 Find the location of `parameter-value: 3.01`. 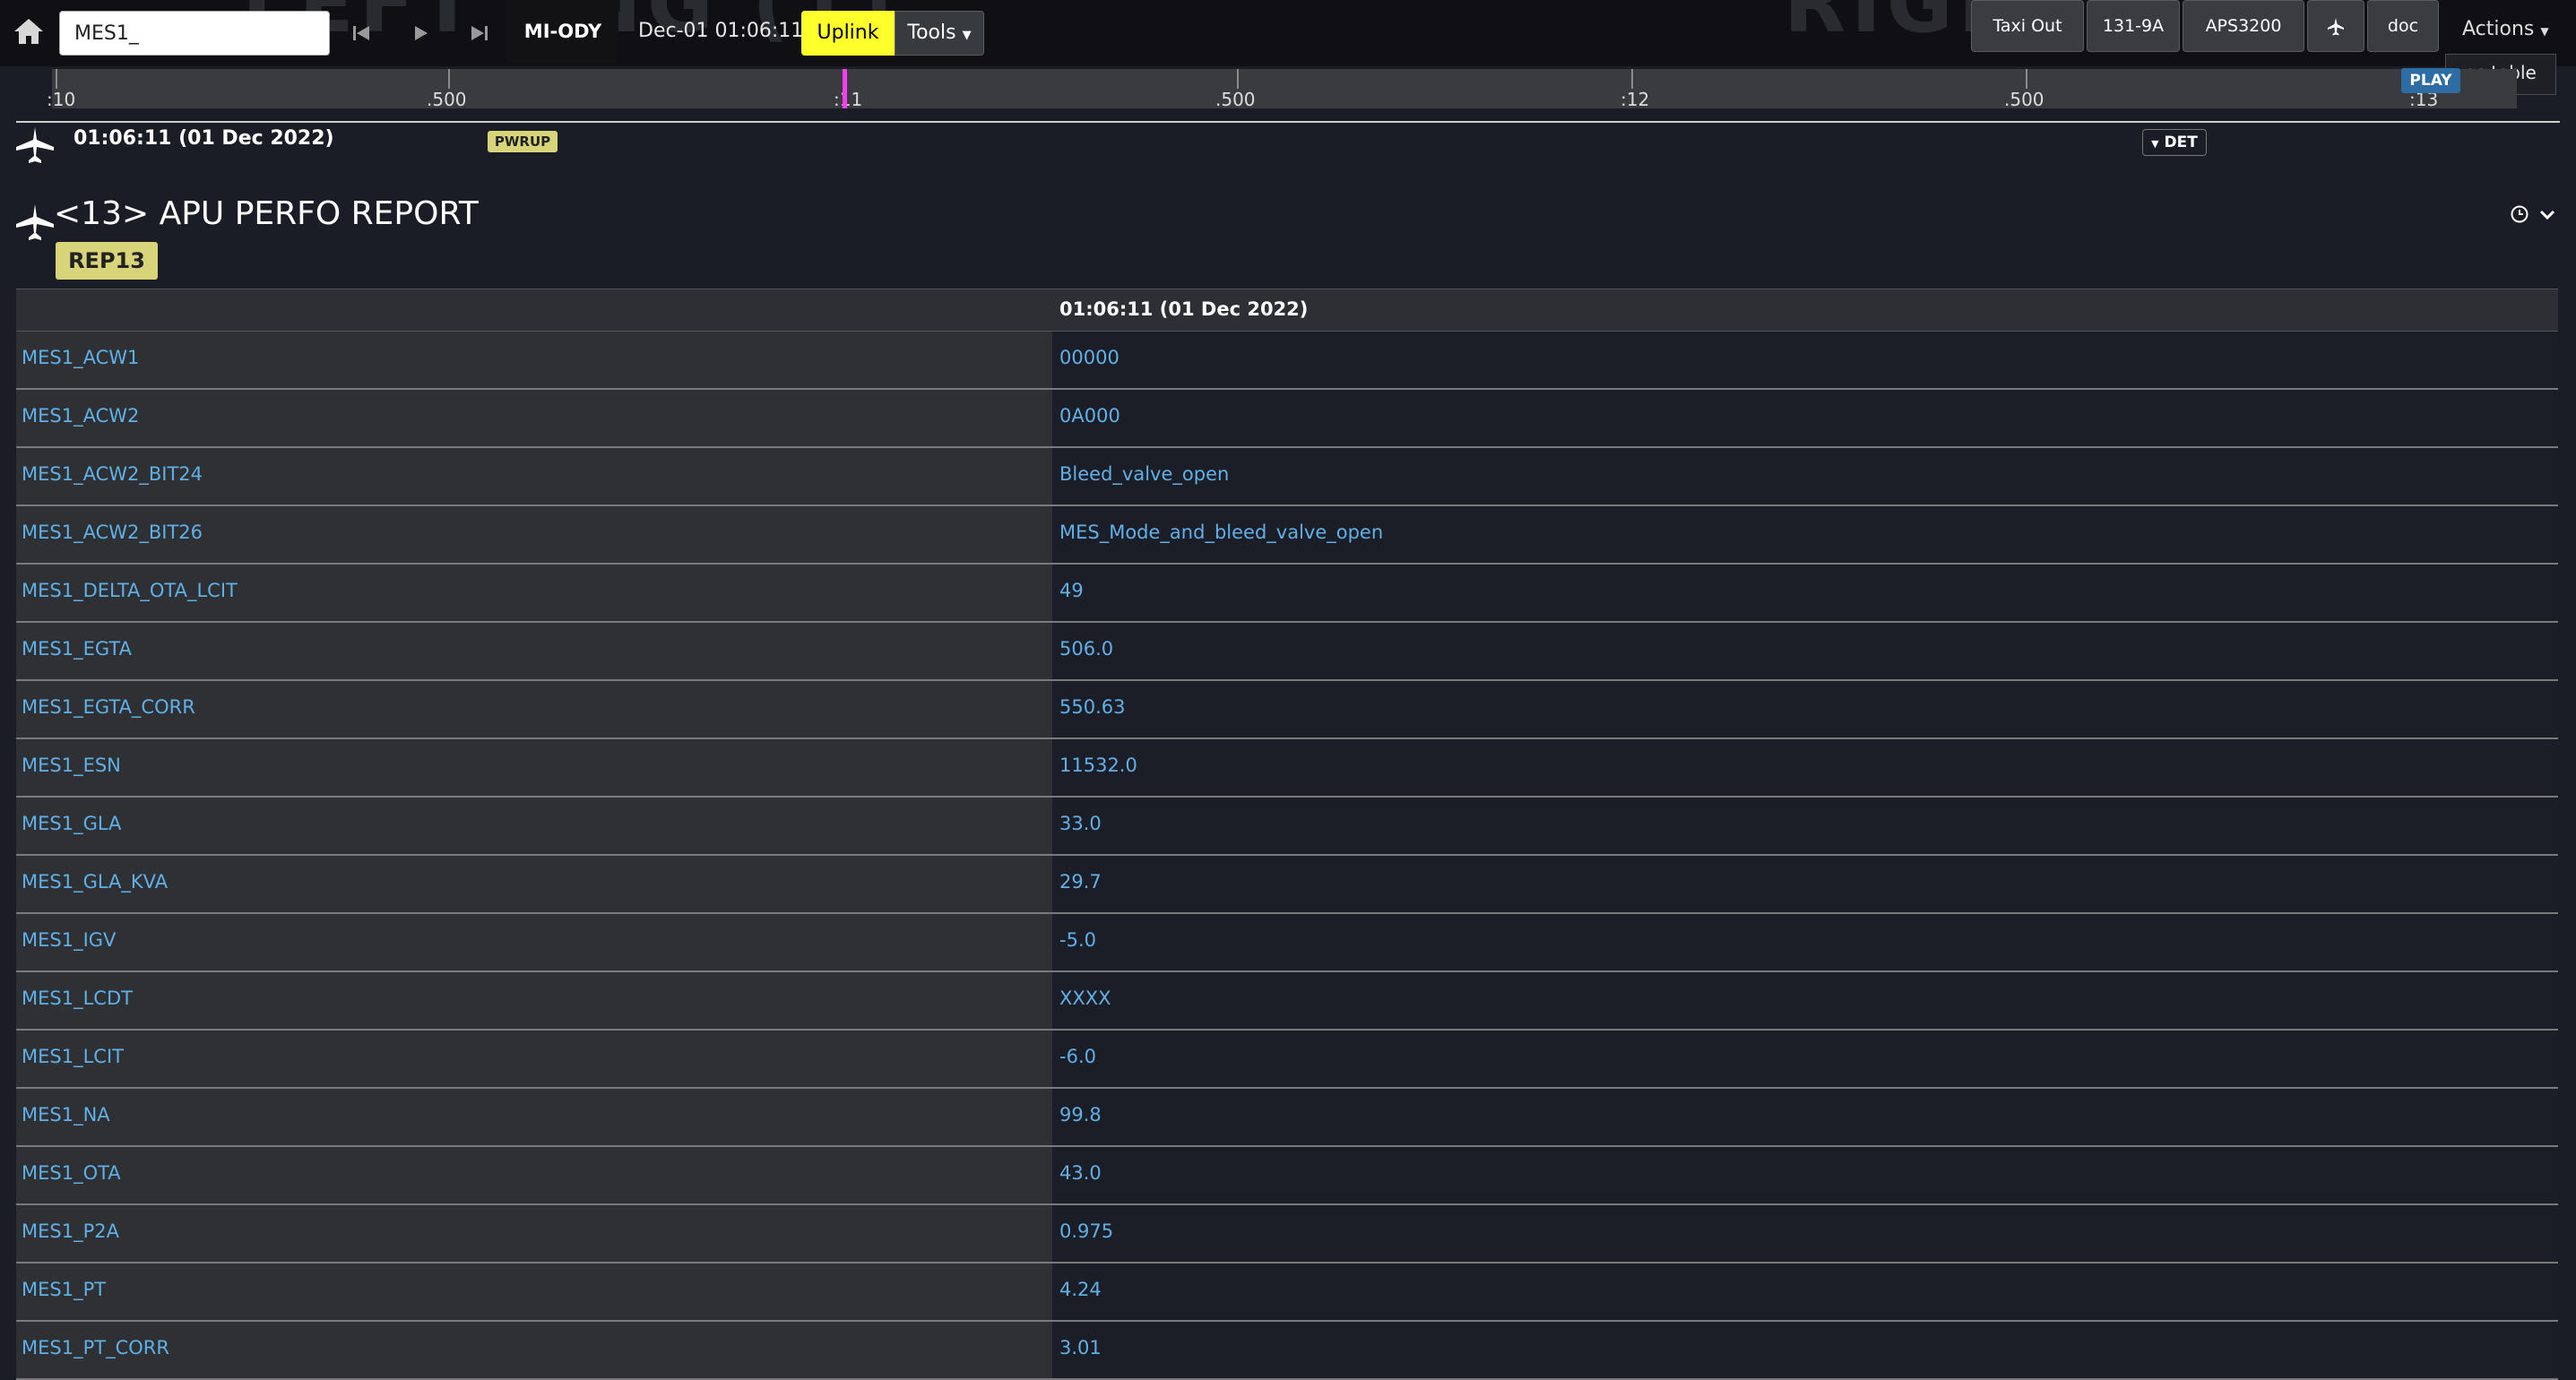

parameter-value: 3.01 is located at coordinates (1805, 1350).